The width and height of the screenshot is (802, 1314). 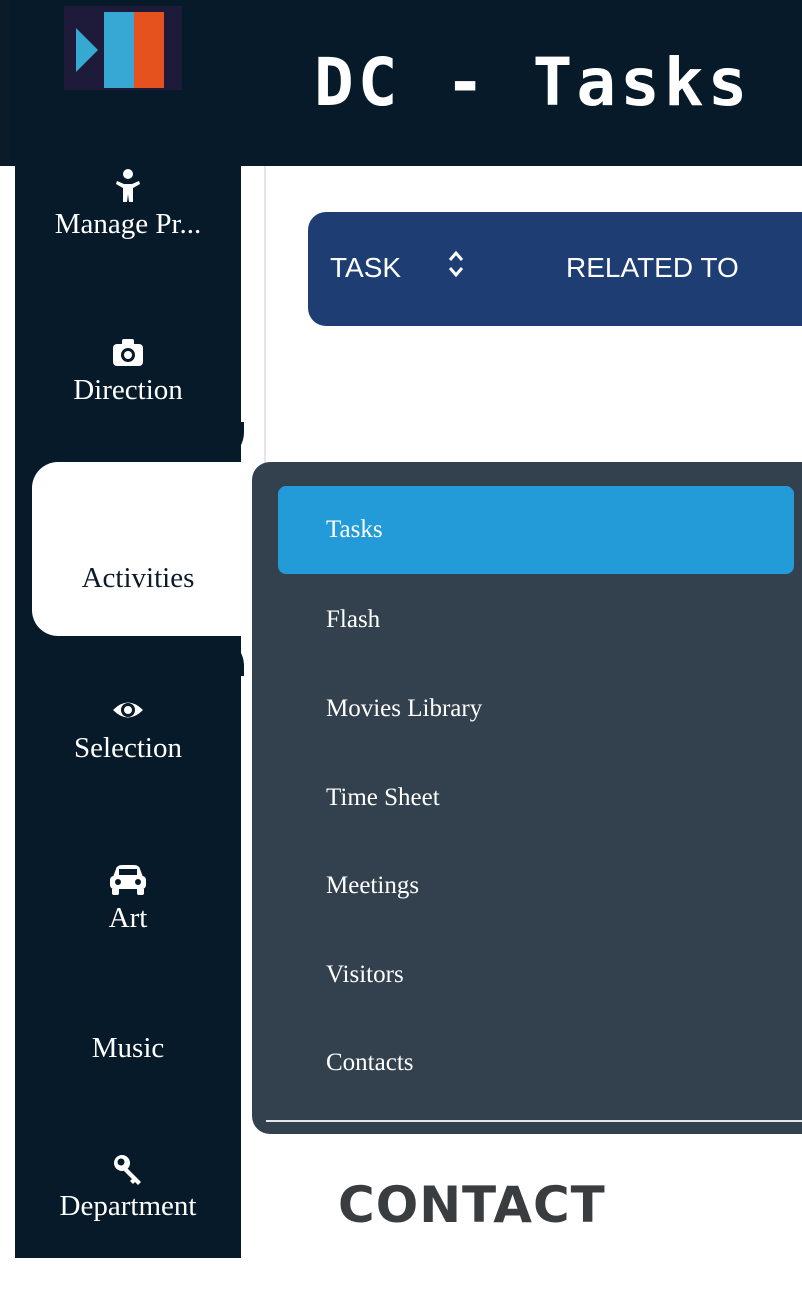 What do you see at coordinates (149, 50) in the screenshot?
I see `logo-orange-bar` at bounding box center [149, 50].